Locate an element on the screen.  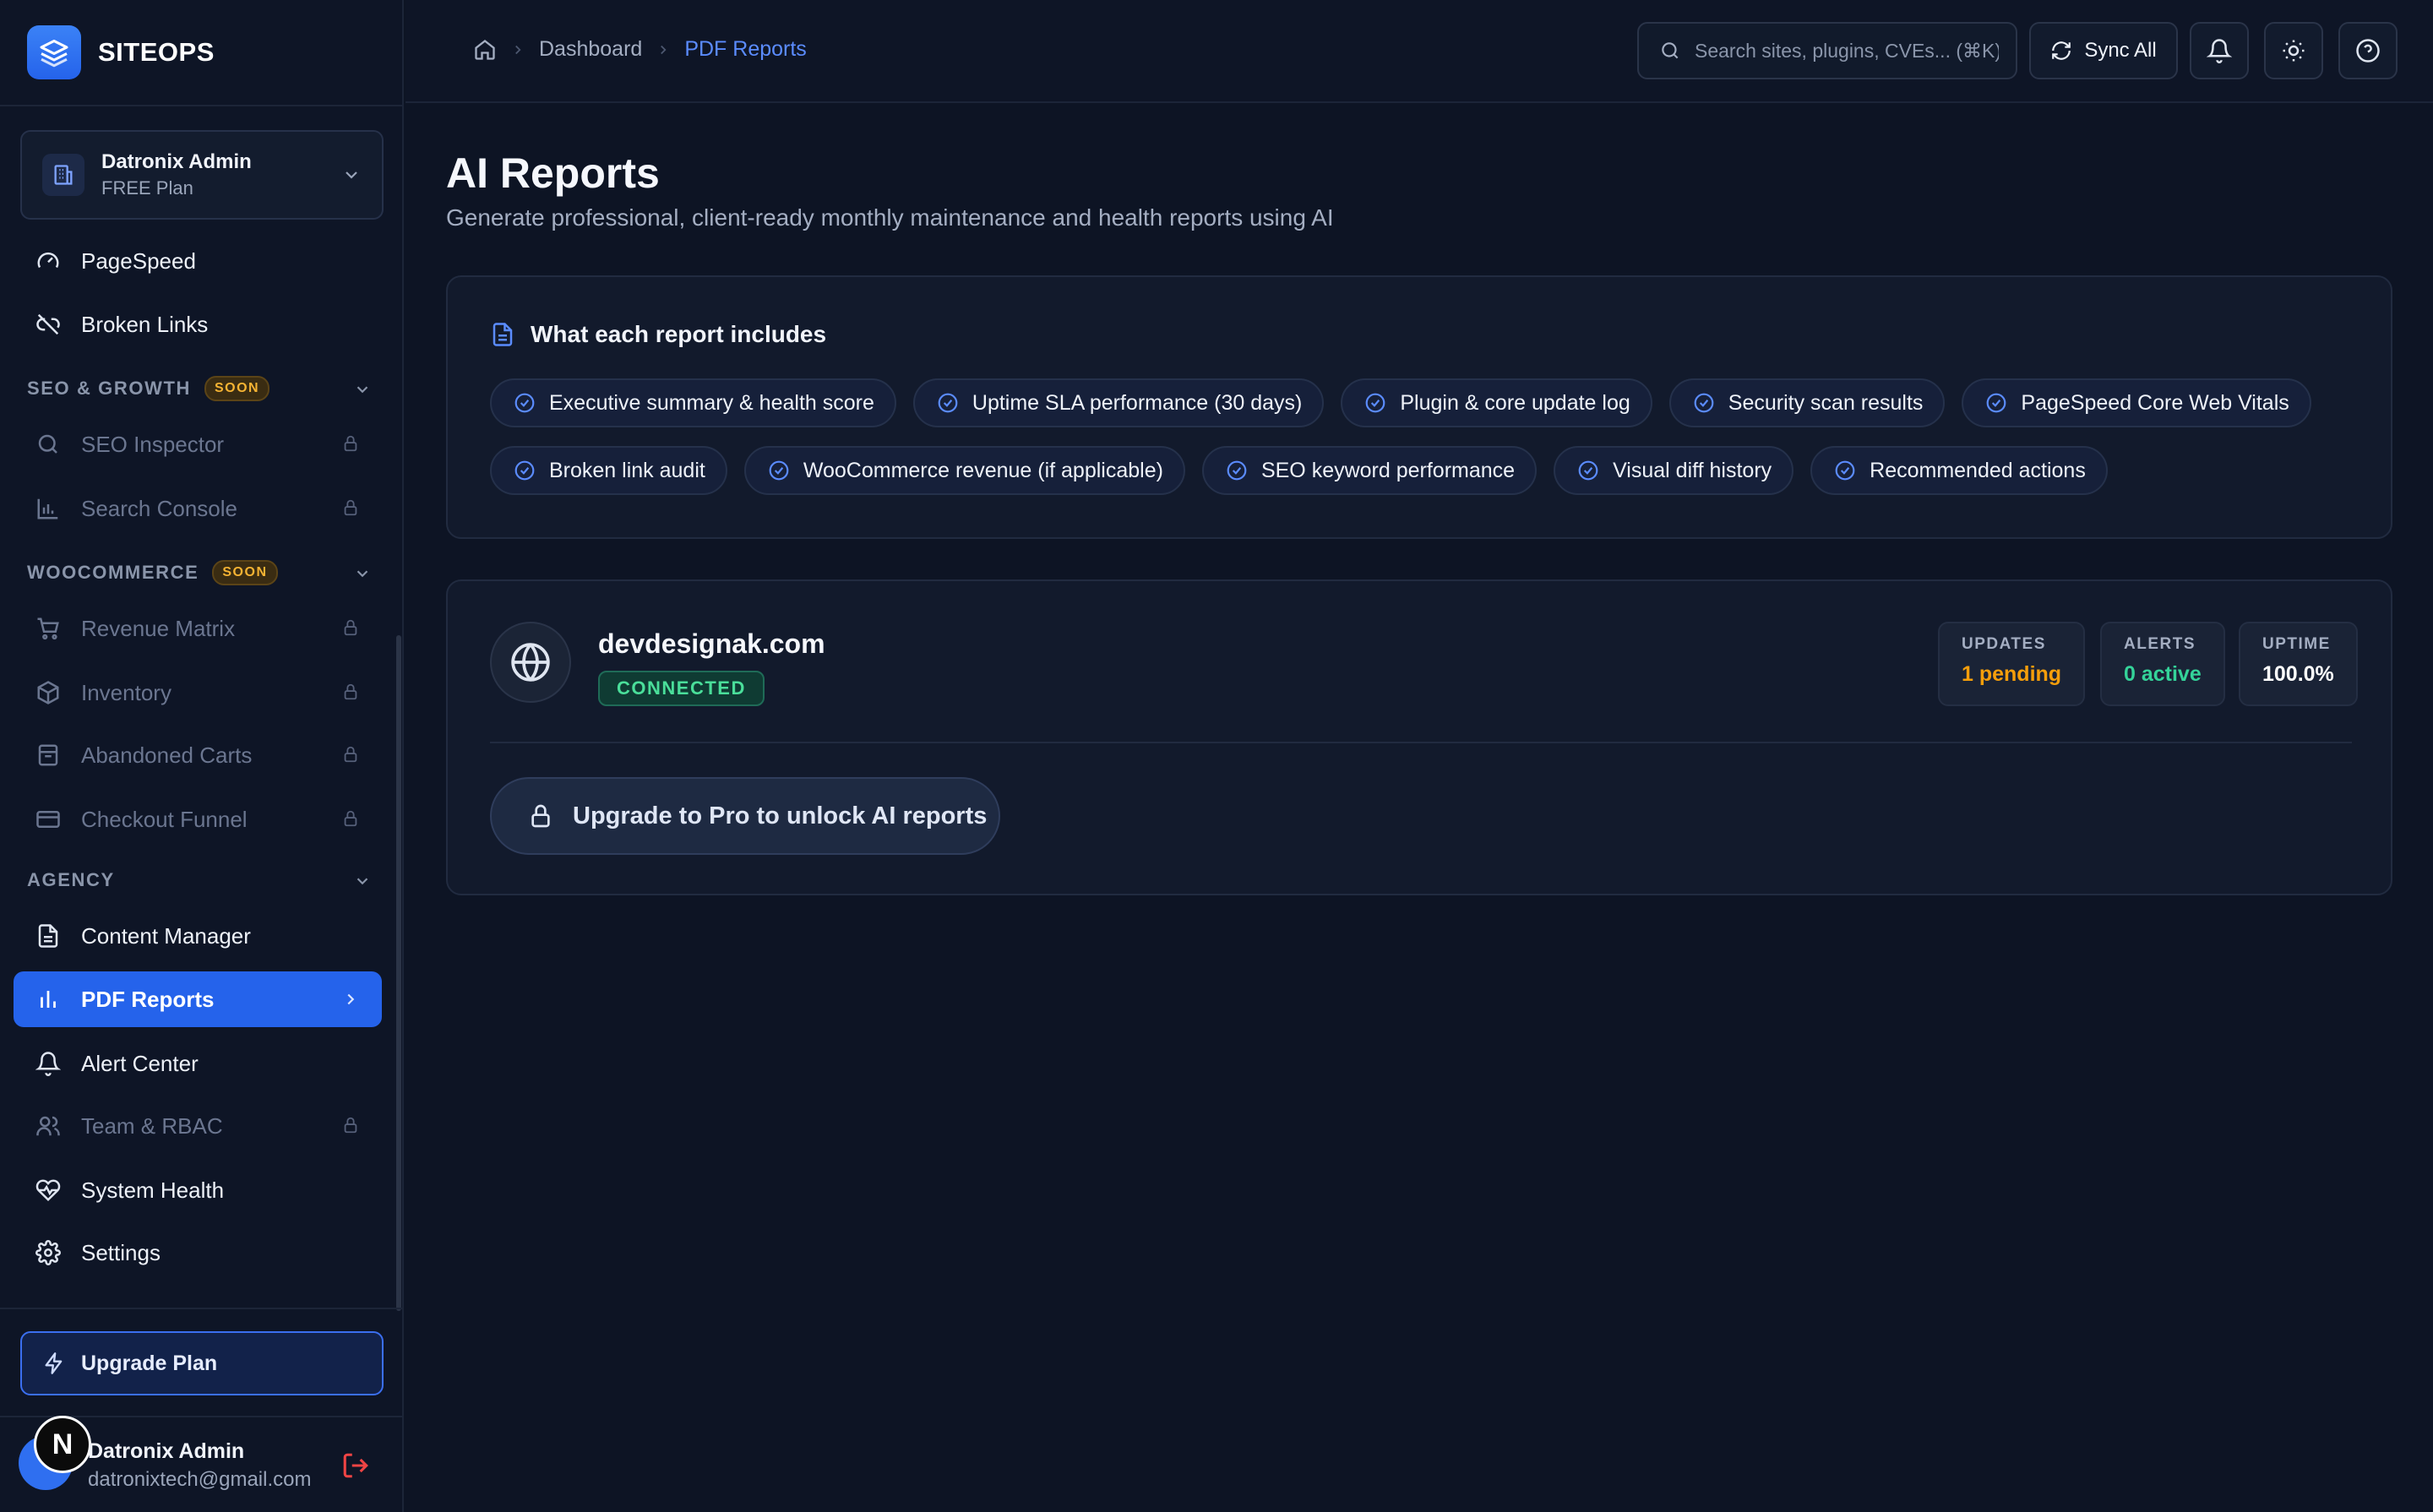
n-badge: N is located at coordinates (63, 1444).